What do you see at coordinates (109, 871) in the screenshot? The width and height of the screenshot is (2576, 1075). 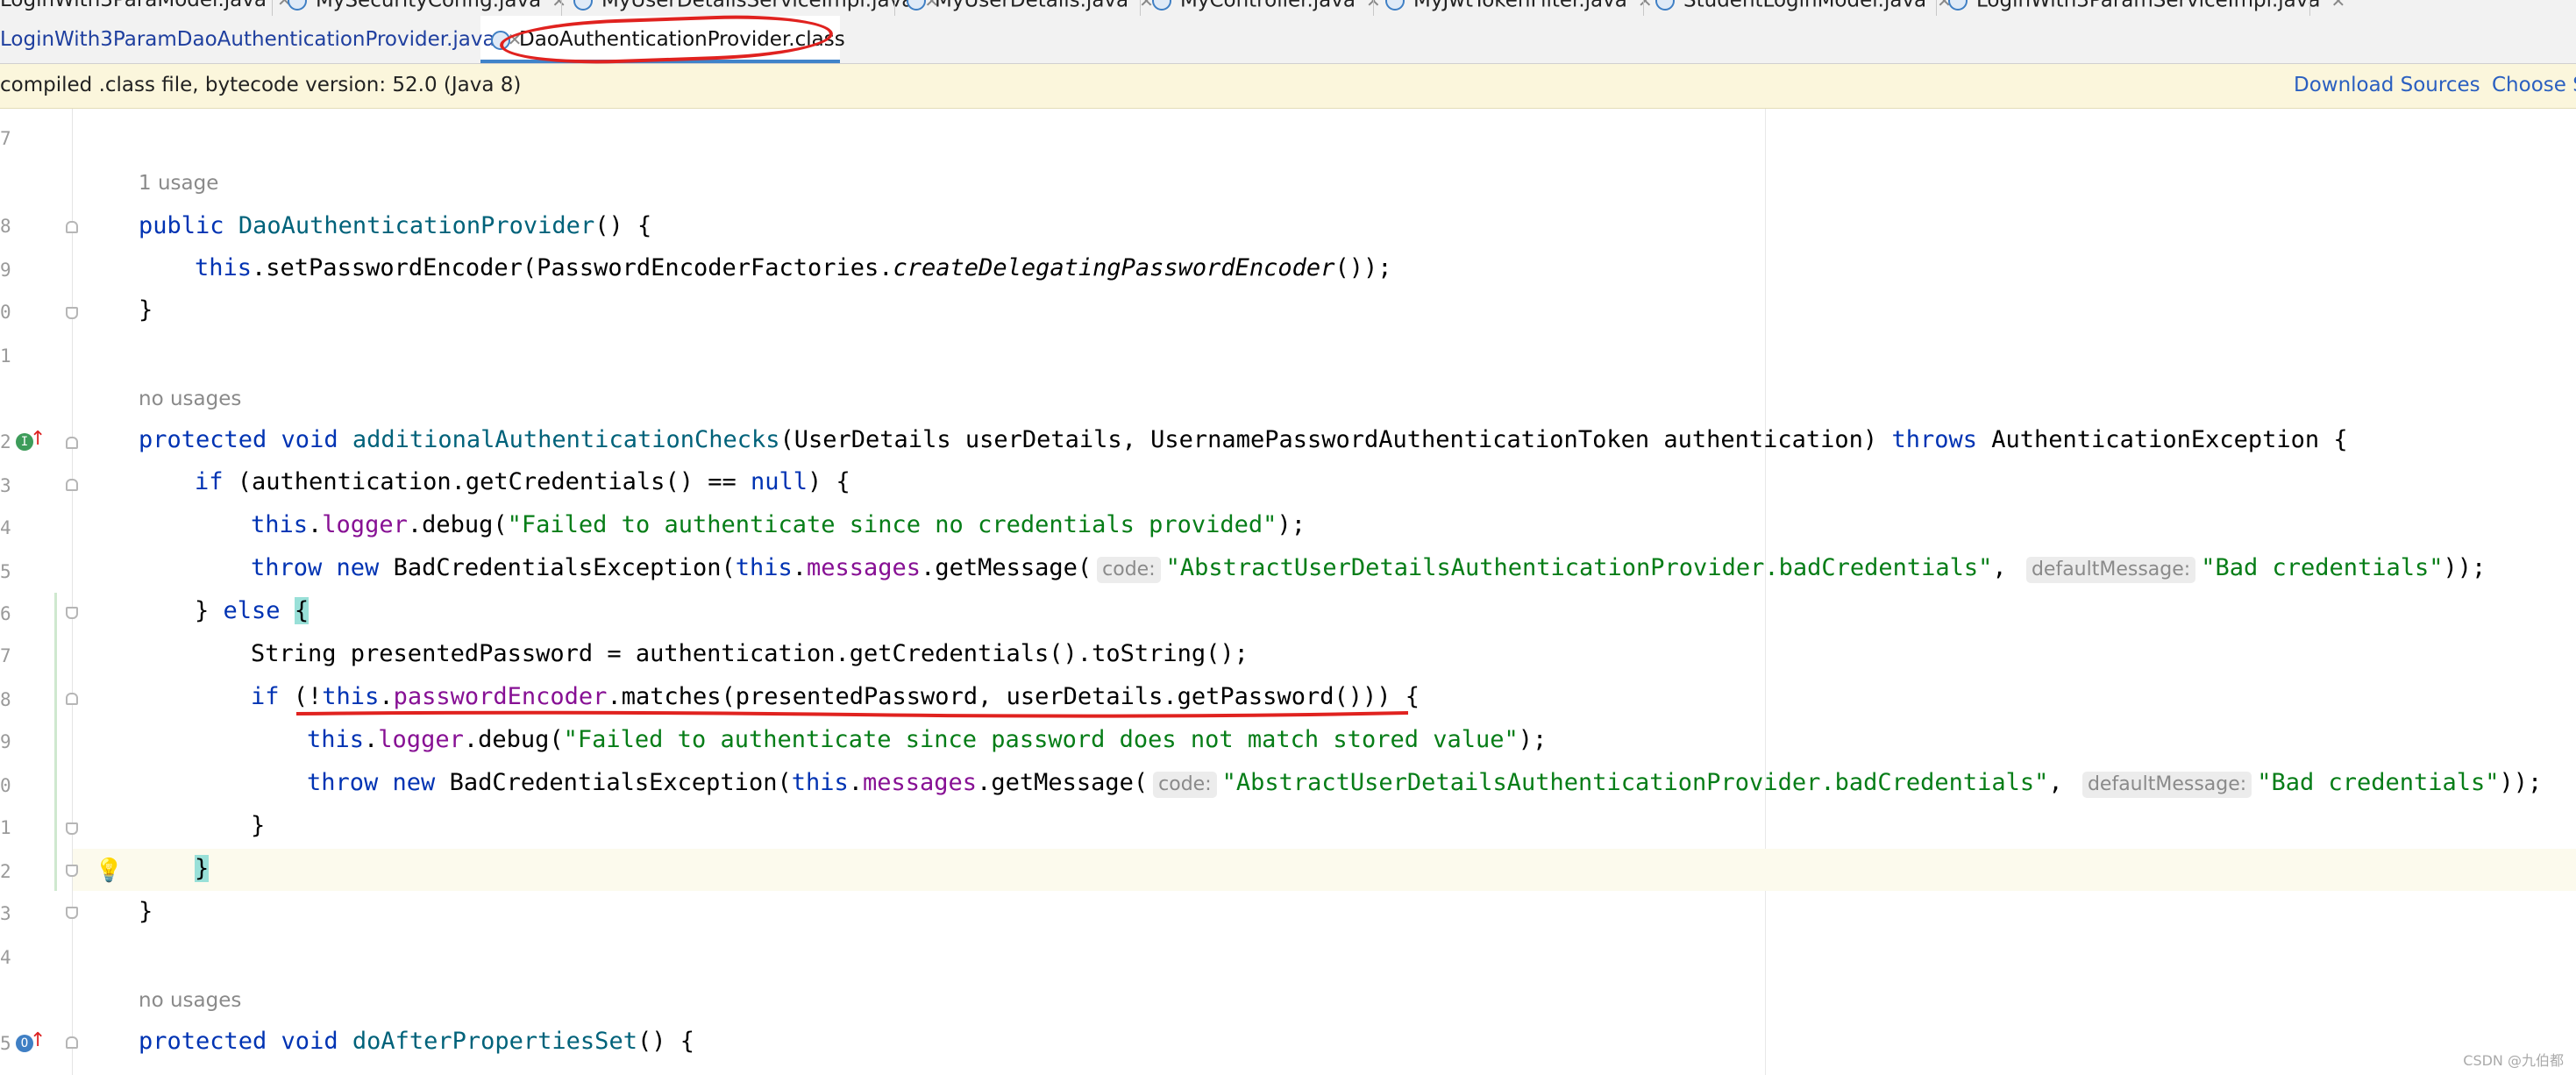 I see `lightbulb-icon: 💡` at bounding box center [109, 871].